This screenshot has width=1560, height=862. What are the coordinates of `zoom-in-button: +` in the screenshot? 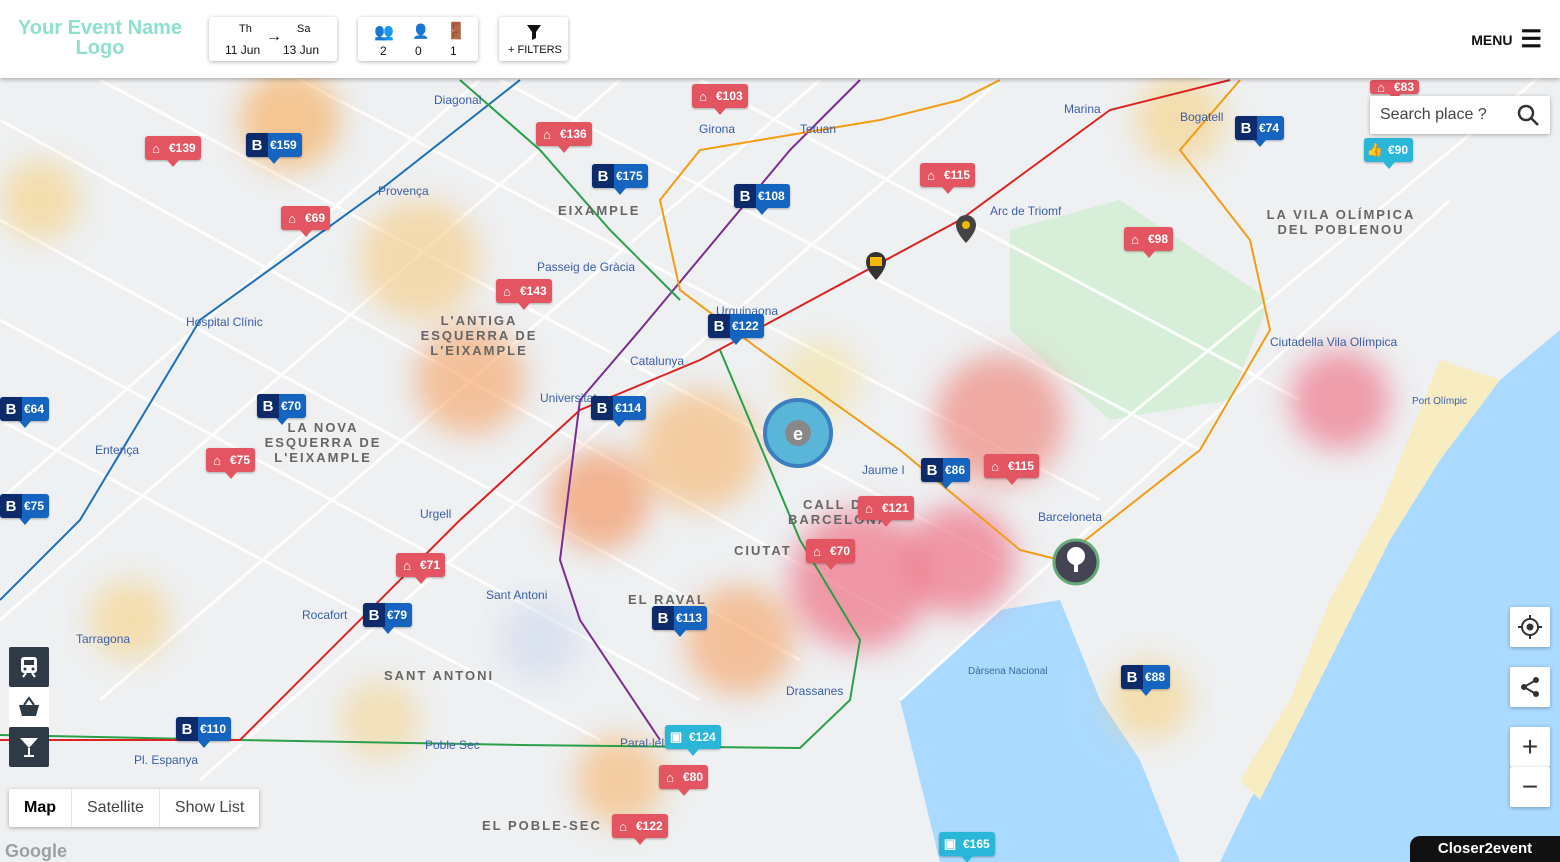 It's located at (1530, 747).